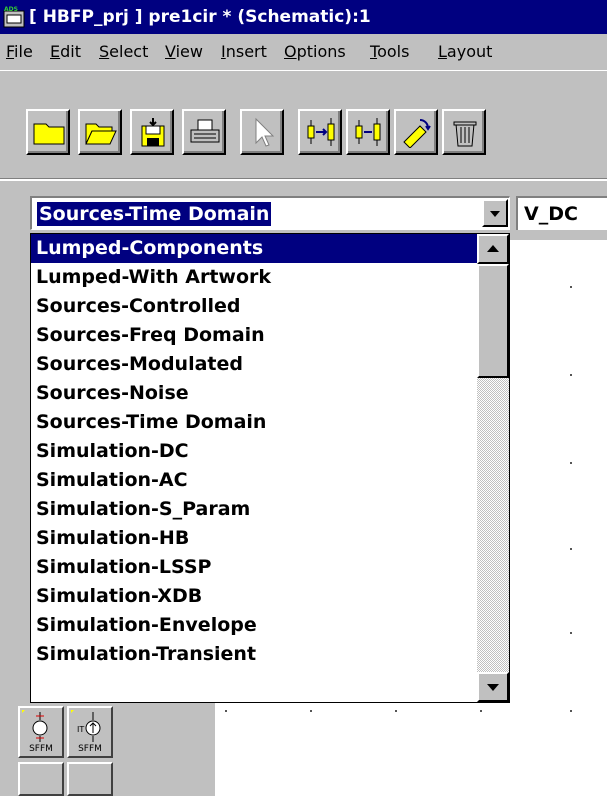 This screenshot has height=796, width=607. I want to click on library-option: Sources-Modulated, so click(254, 364).